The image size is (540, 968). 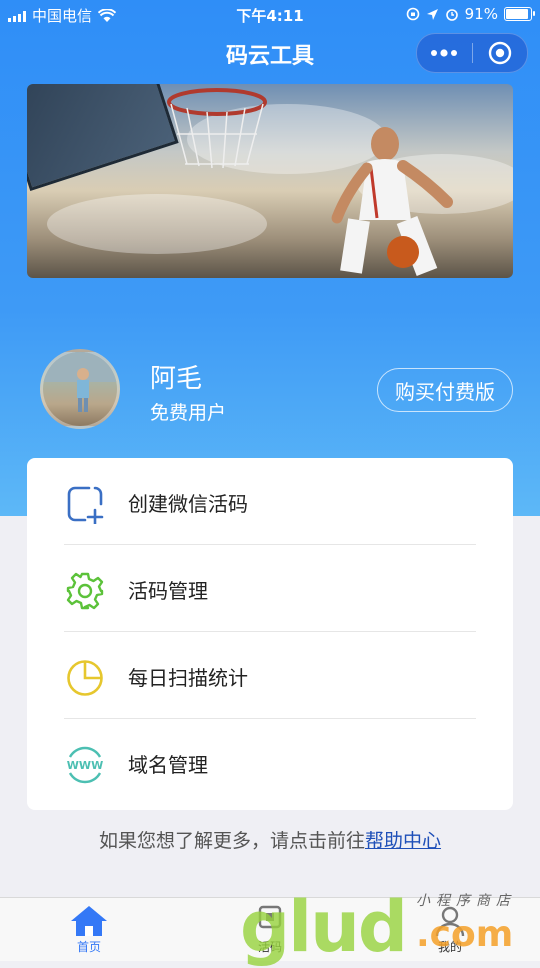 I want to click on nav-bar: 码云工具, so click(x=270, y=53).